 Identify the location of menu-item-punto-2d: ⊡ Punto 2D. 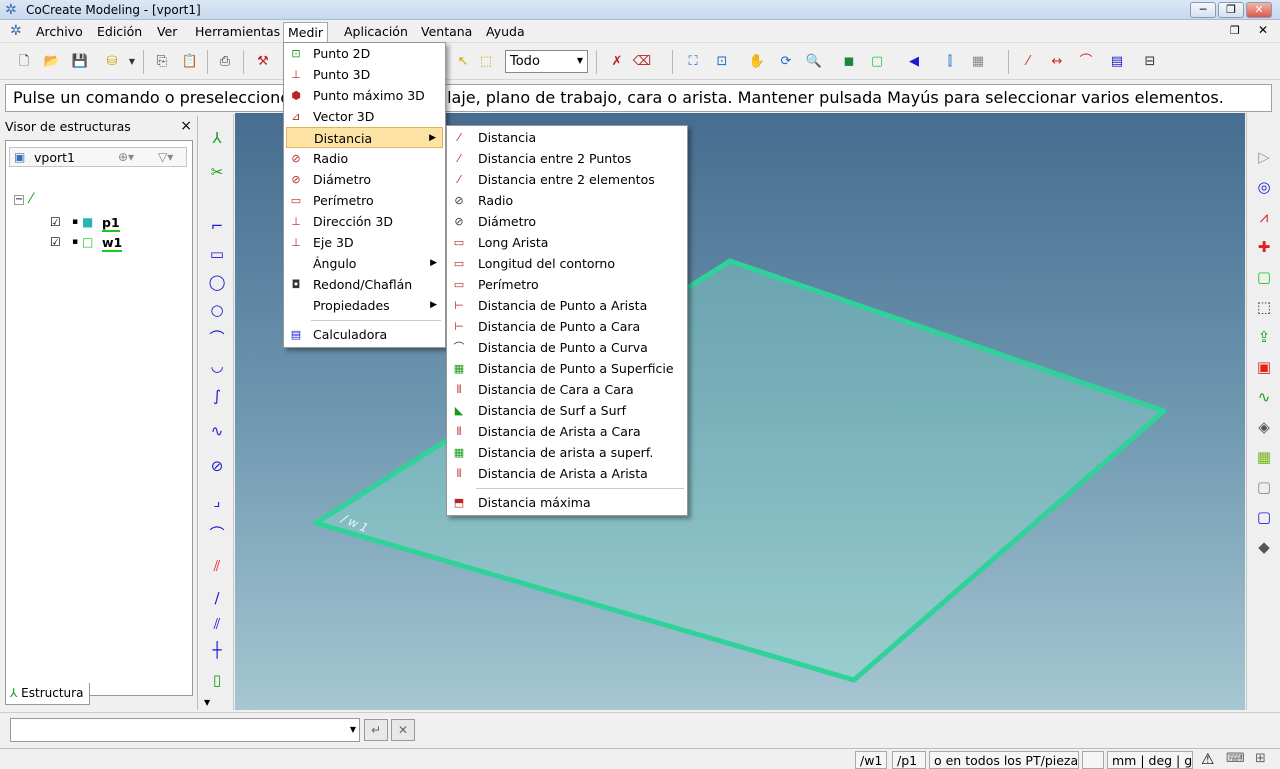
(364, 53).